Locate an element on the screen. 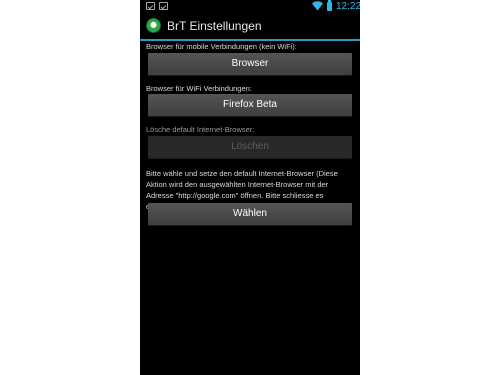 The height and width of the screenshot is (375, 500). status-clock: 12:22 is located at coordinates (348, 6).